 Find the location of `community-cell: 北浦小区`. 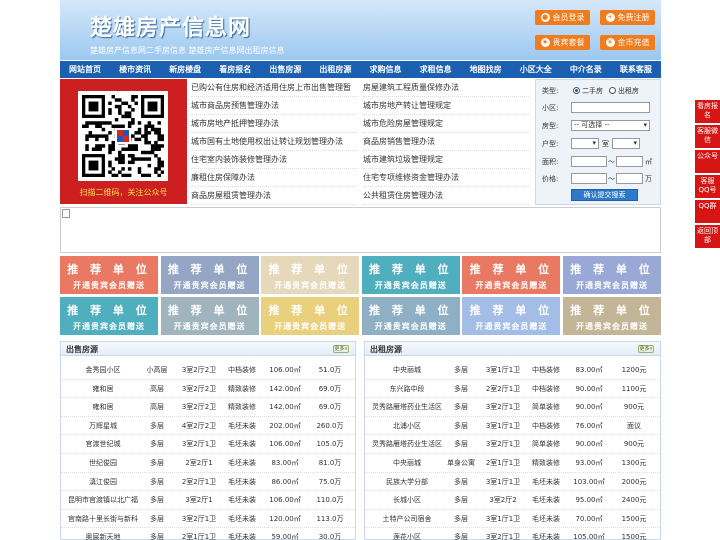

community-cell: 北浦小区 is located at coordinates (407, 426).